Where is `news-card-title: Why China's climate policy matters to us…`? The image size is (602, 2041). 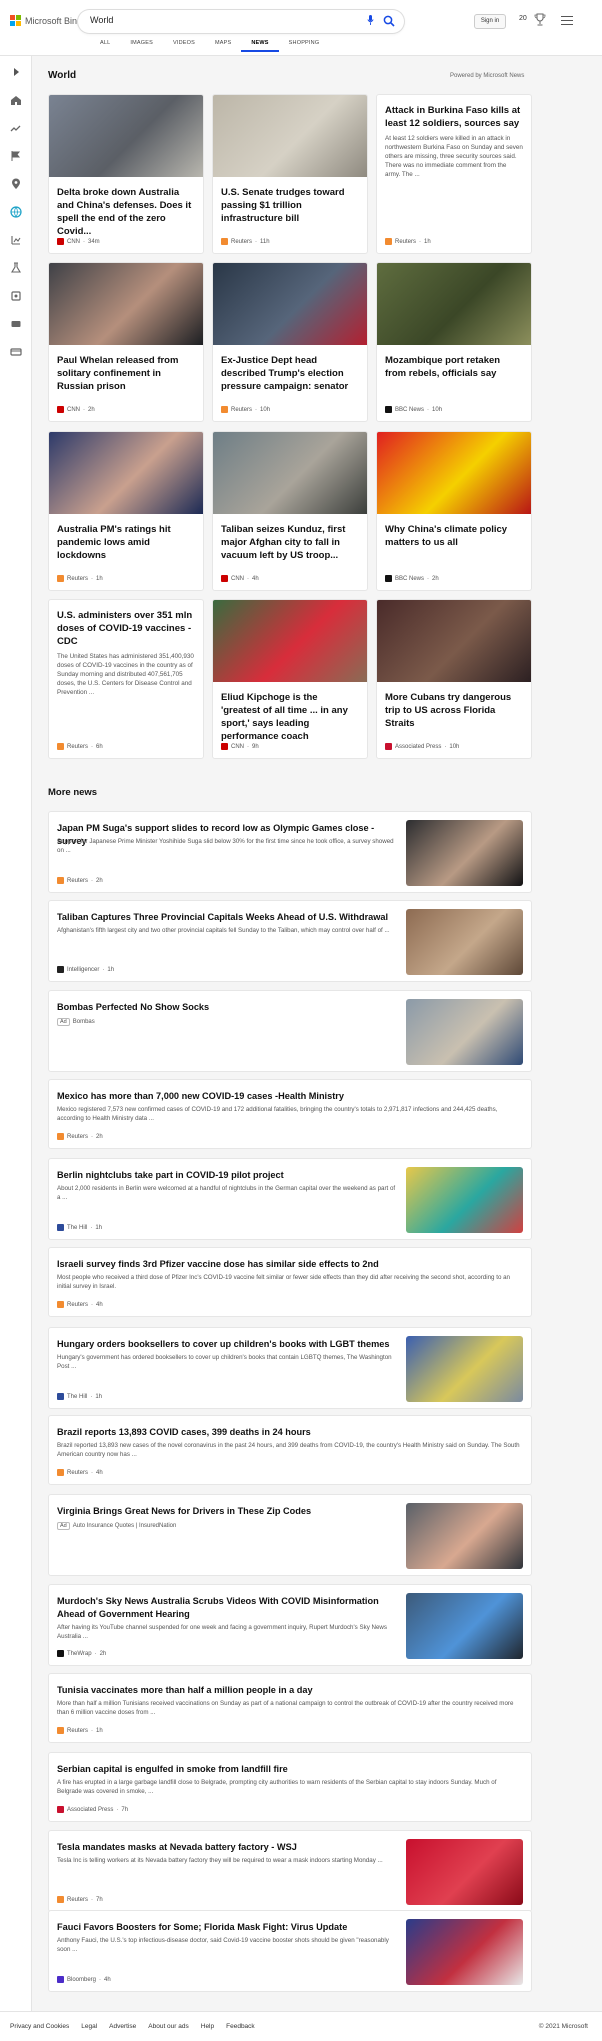 news-card-title: Why China's climate policy matters to us… is located at coordinates (454, 531).